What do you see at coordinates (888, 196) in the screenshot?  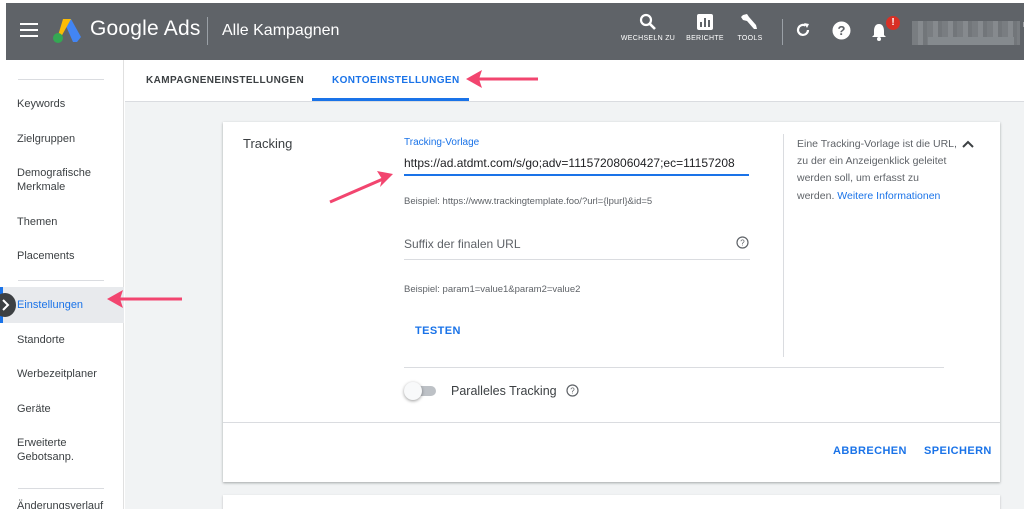 I see `learn-more-link: Weitere Informationen` at bounding box center [888, 196].